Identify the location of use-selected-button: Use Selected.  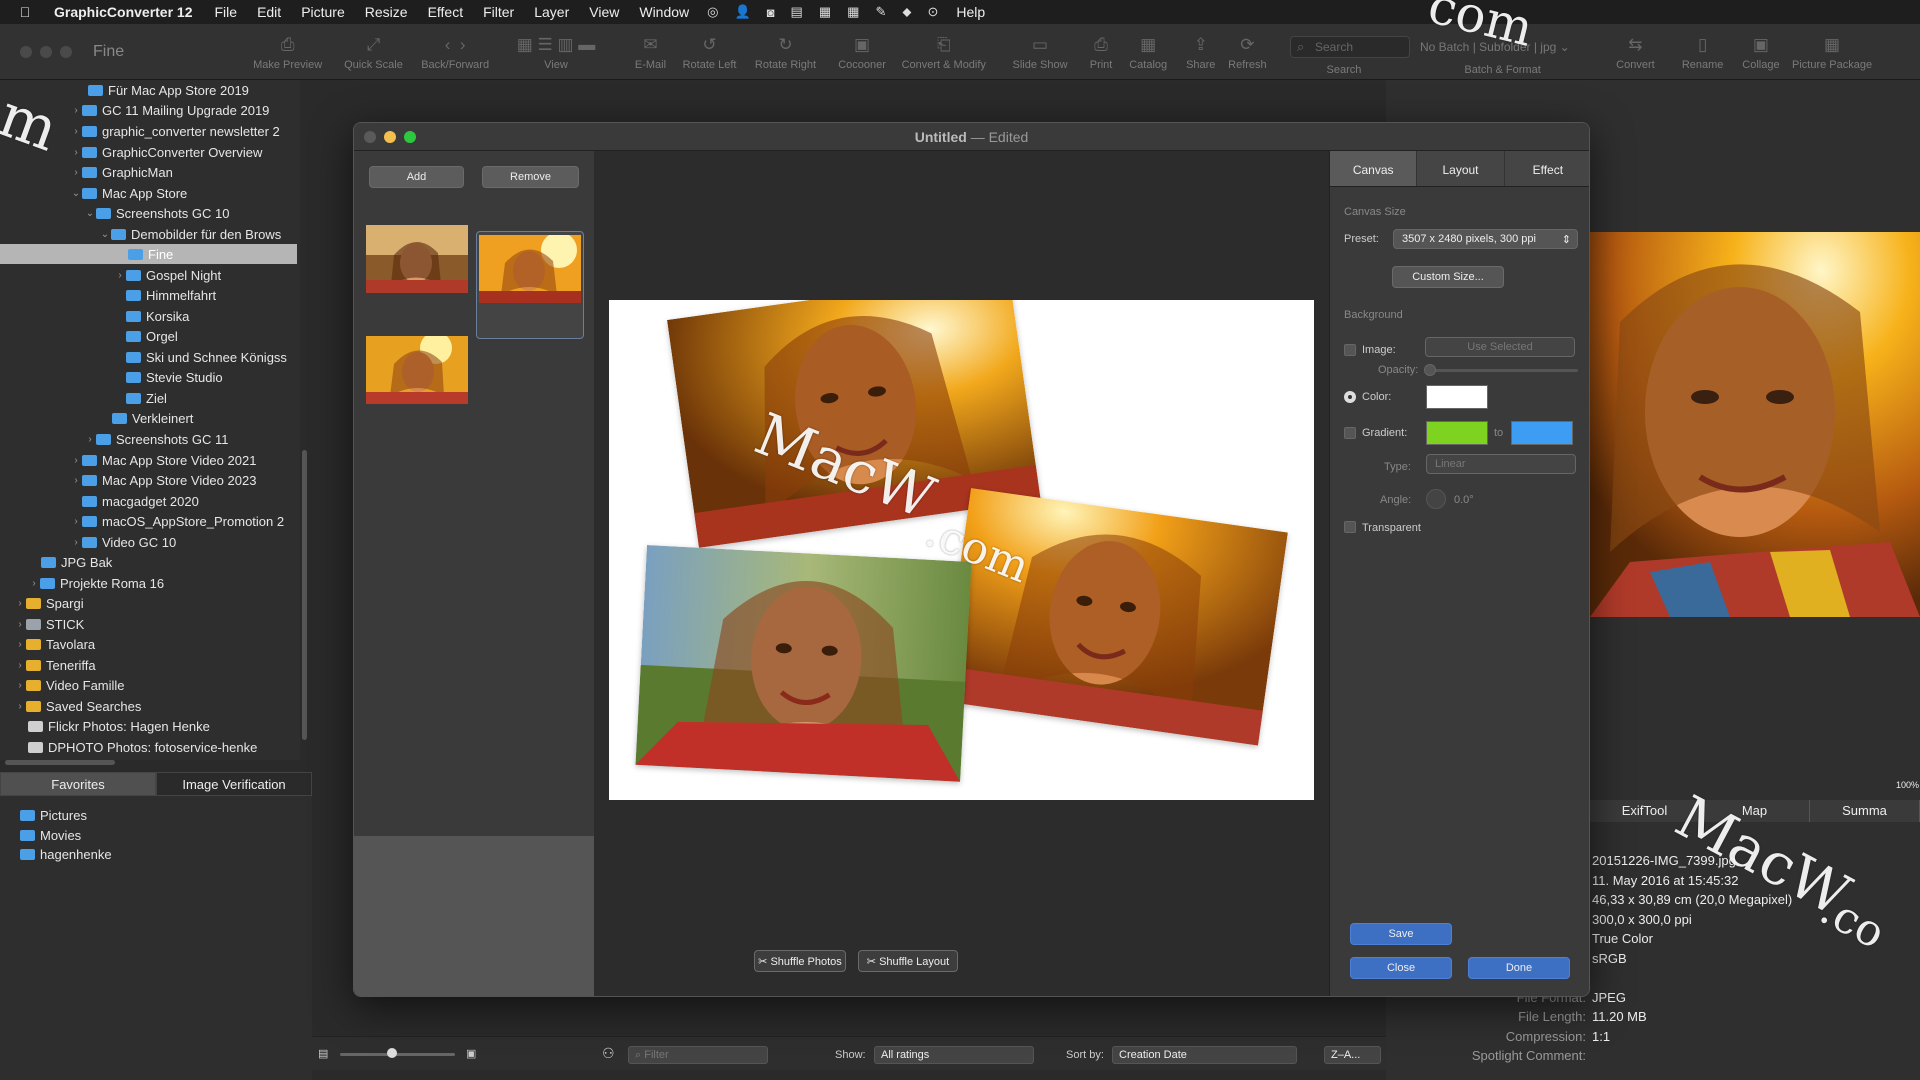
(1500, 347).